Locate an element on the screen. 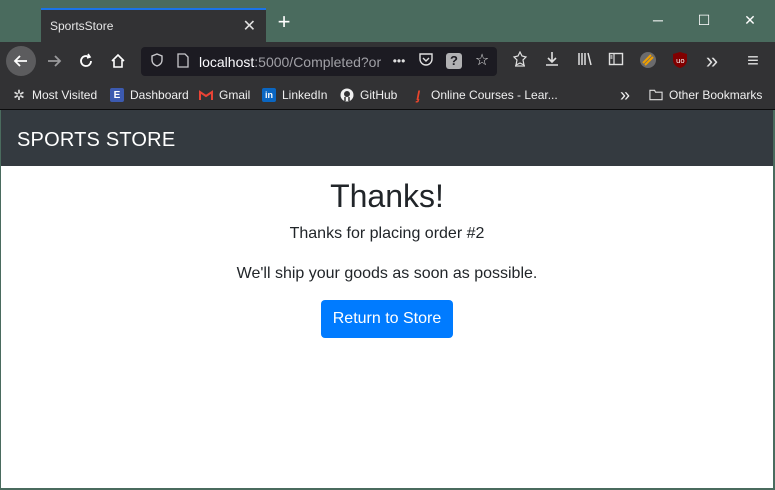 This screenshot has width=775, height=490. extension-avatar-icon is located at coordinates (648, 61).